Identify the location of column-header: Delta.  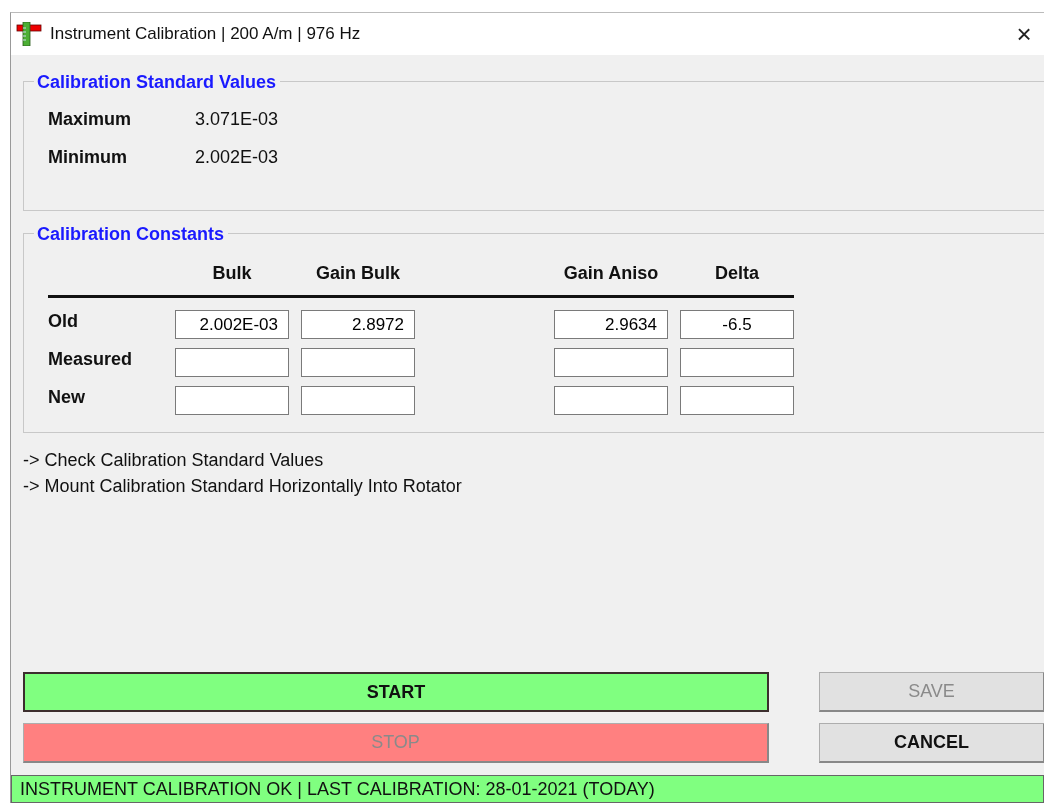
(737, 273).